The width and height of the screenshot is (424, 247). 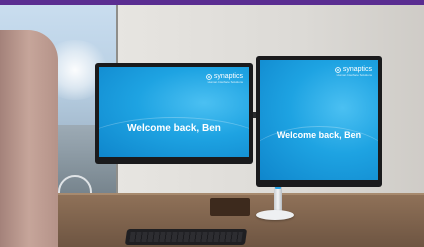 I want to click on right-brand-tagline: Human Interface Solutions, so click(x=354, y=75).